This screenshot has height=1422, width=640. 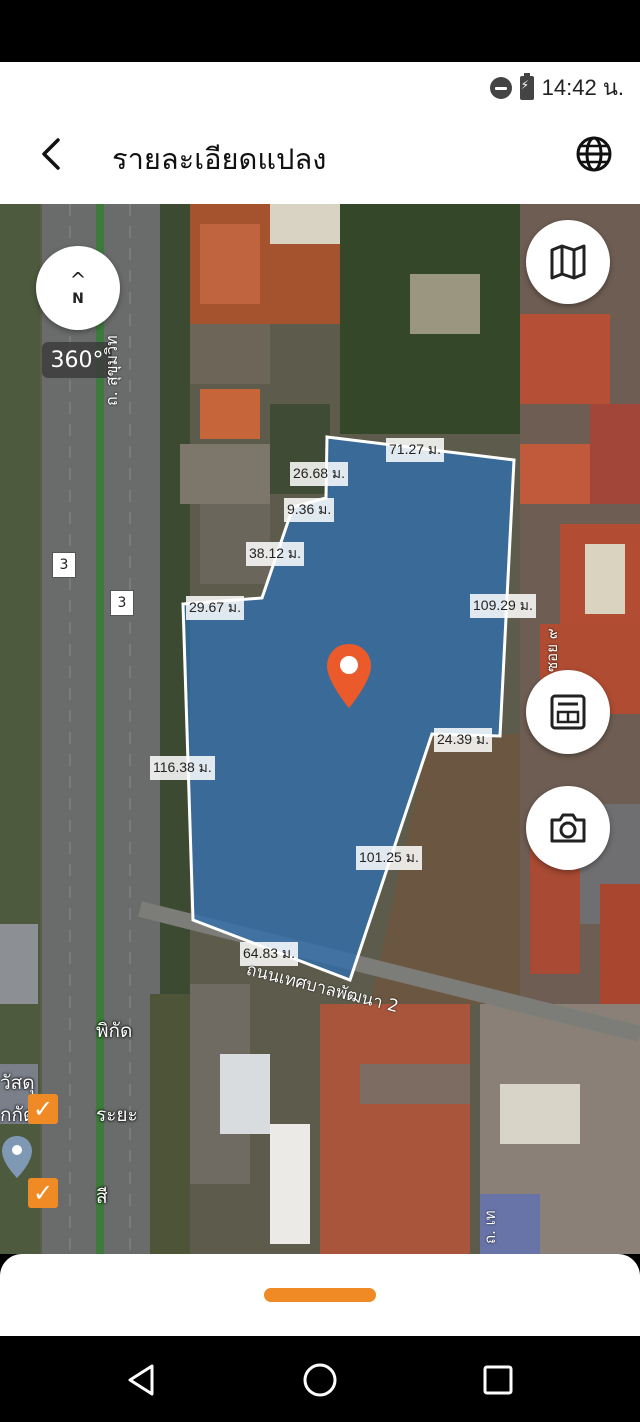 I want to click on back-triangle-icon, so click(x=141, y=1380).